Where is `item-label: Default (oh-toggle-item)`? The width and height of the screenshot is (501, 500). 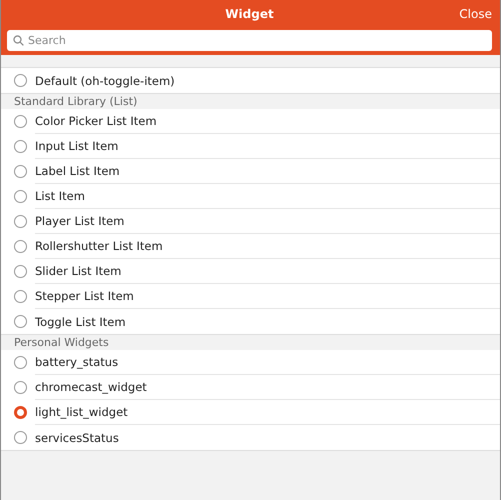
item-label: Default (oh-toggle-item) is located at coordinates (105, 81).